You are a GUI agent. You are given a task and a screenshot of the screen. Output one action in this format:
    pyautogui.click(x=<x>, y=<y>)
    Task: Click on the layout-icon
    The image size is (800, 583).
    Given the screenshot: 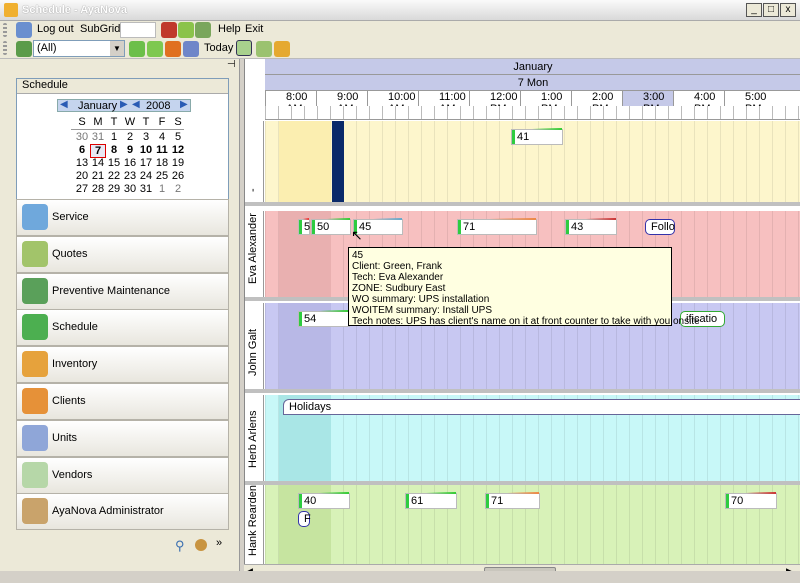 What is the action you would take?
    pyautogui.click(x=24, y=49)
    